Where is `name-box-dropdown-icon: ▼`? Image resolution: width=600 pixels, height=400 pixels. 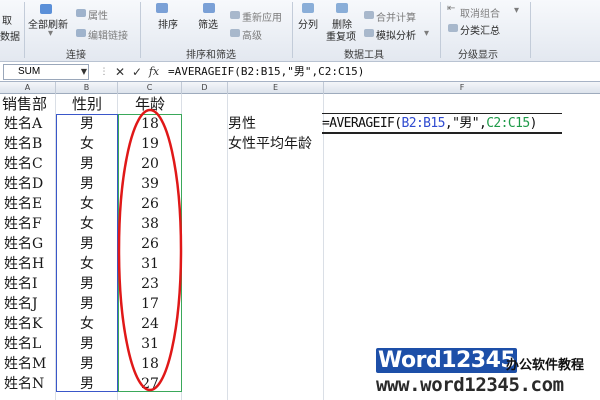
name-box-dropdown-icon: ▼ is located at coordinates (84, 72).